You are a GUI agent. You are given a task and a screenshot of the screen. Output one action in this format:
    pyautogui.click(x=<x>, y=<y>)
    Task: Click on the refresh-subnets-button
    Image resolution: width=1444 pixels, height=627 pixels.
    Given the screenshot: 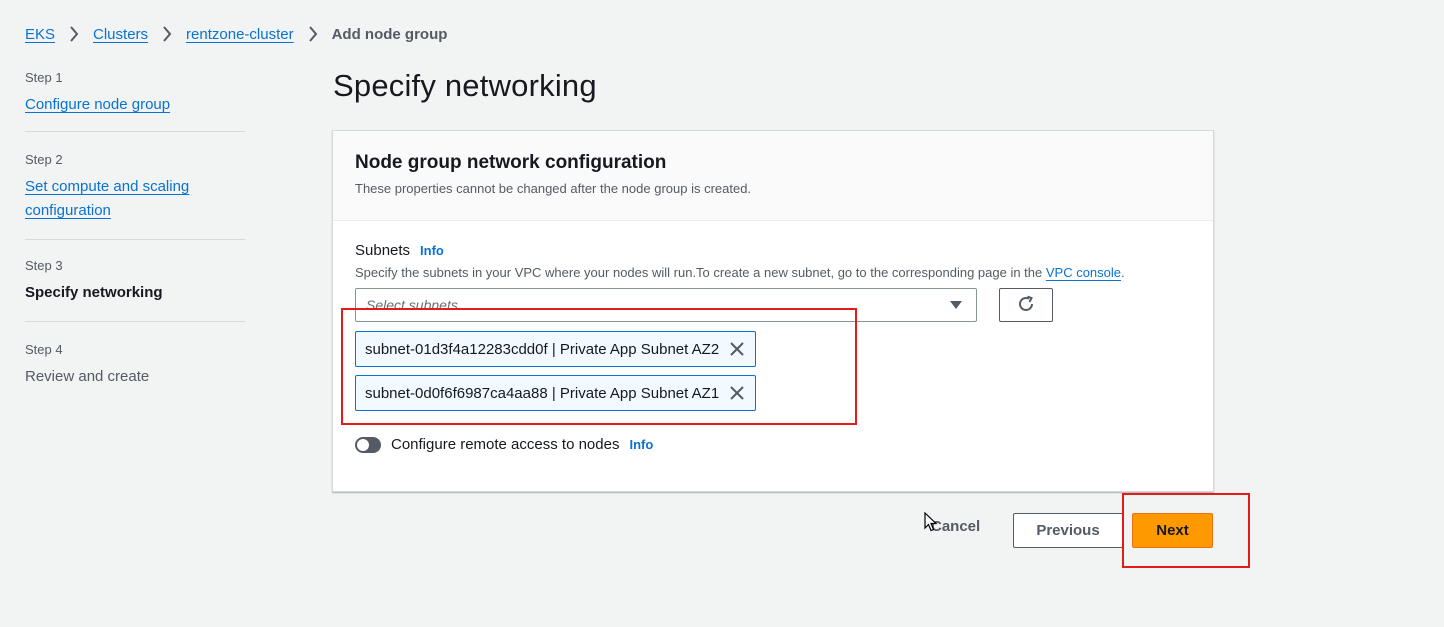 What is the action you would take?
    pyautogui.click(x=1026, y=305)
    